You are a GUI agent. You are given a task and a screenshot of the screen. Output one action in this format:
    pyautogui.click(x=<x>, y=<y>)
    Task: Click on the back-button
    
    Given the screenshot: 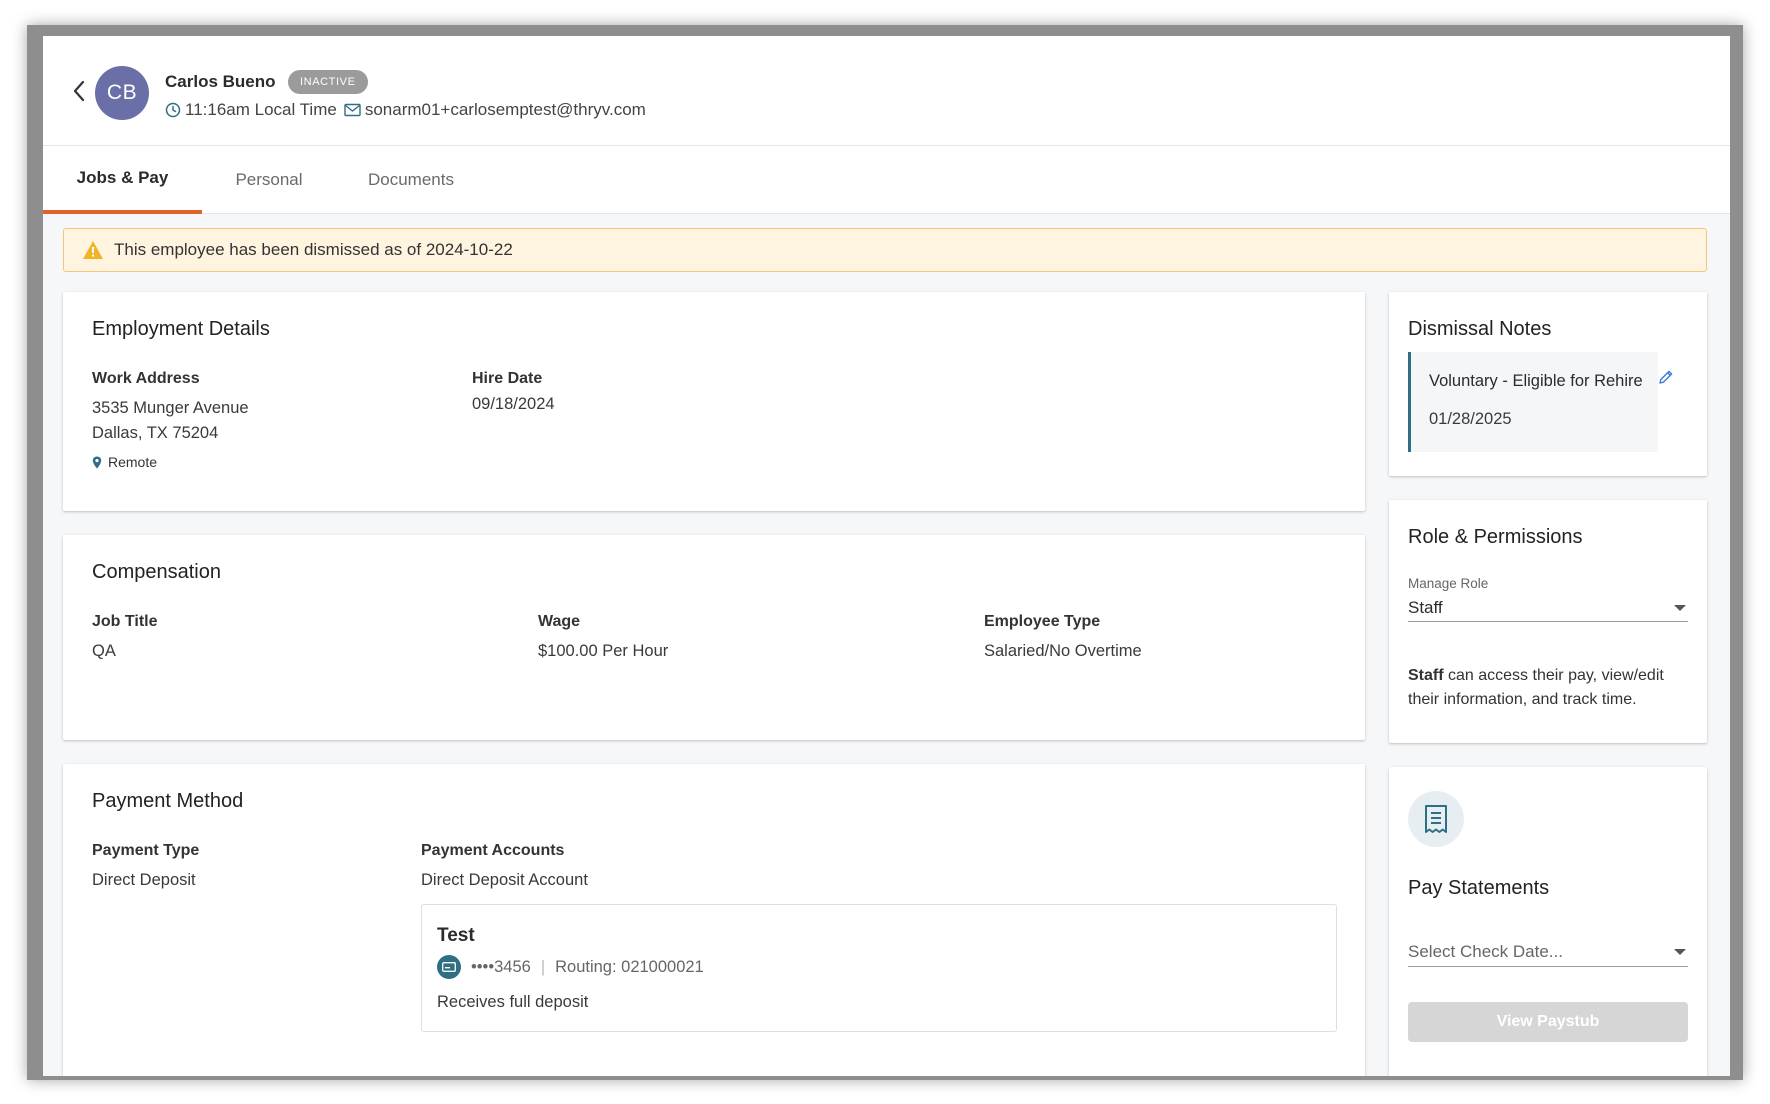 What is the action you would take?
    pyautogui.click(x=79, y=91)
    